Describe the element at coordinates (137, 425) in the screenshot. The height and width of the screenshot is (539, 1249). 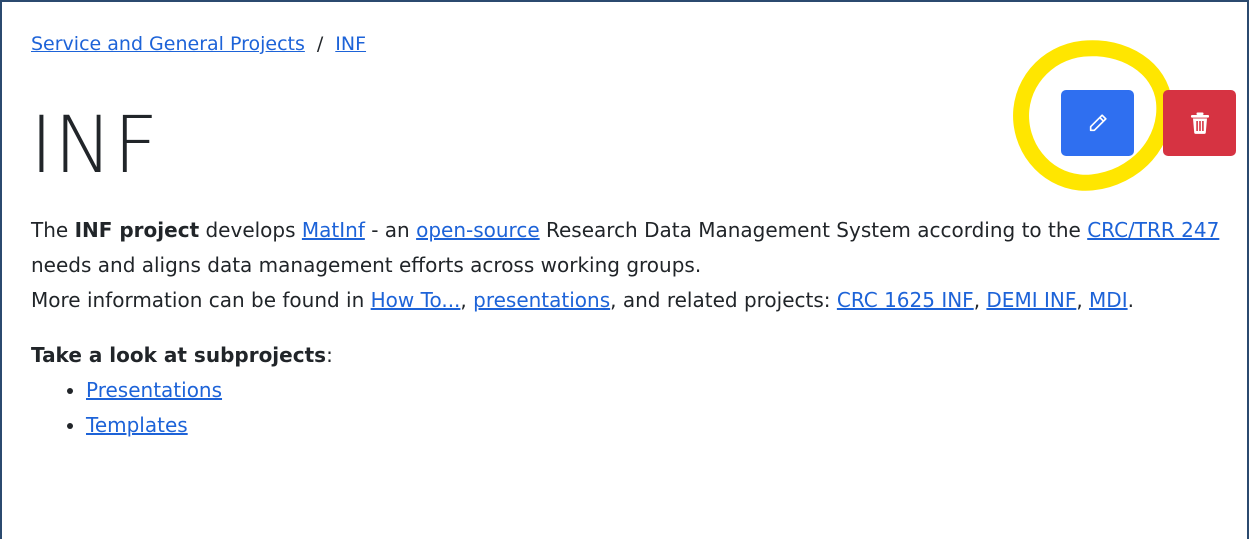
I see `subproject-link-templates: Templates` at that location.